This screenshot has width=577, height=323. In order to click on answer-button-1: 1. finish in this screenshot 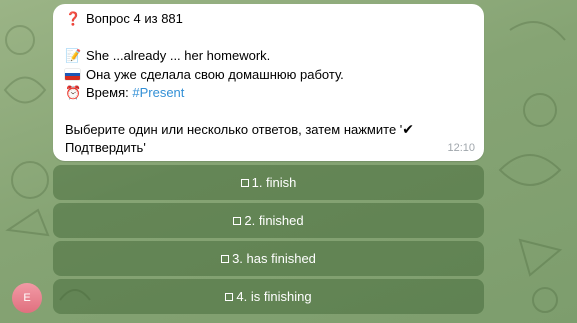, I will do `click(268, 182)`.